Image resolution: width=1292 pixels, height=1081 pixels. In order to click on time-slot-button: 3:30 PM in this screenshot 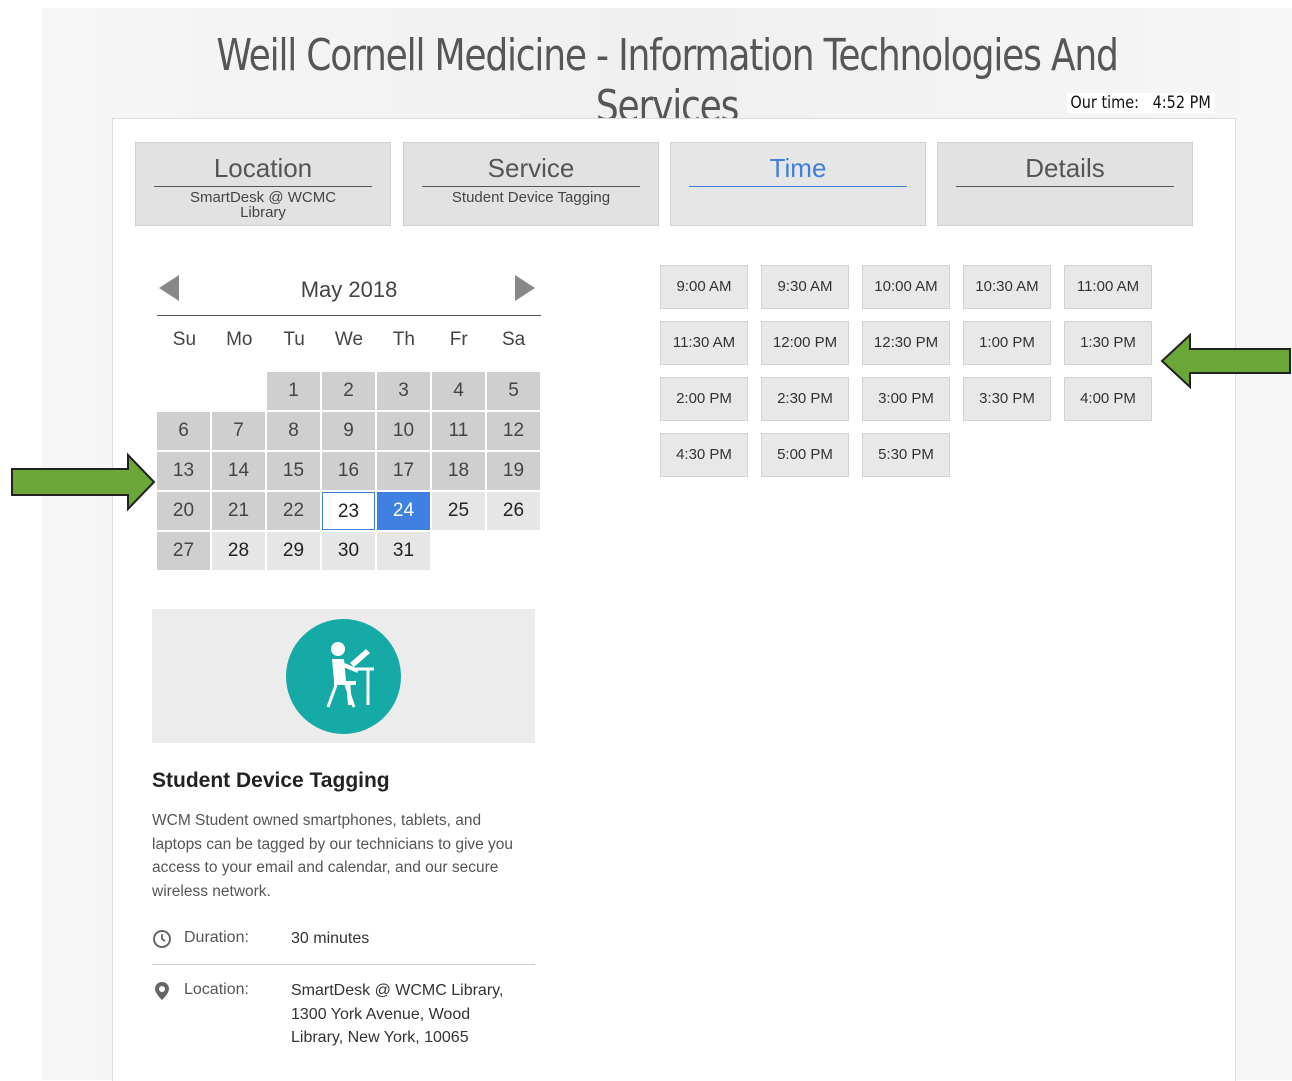, I will do `click(1007, 399)`.